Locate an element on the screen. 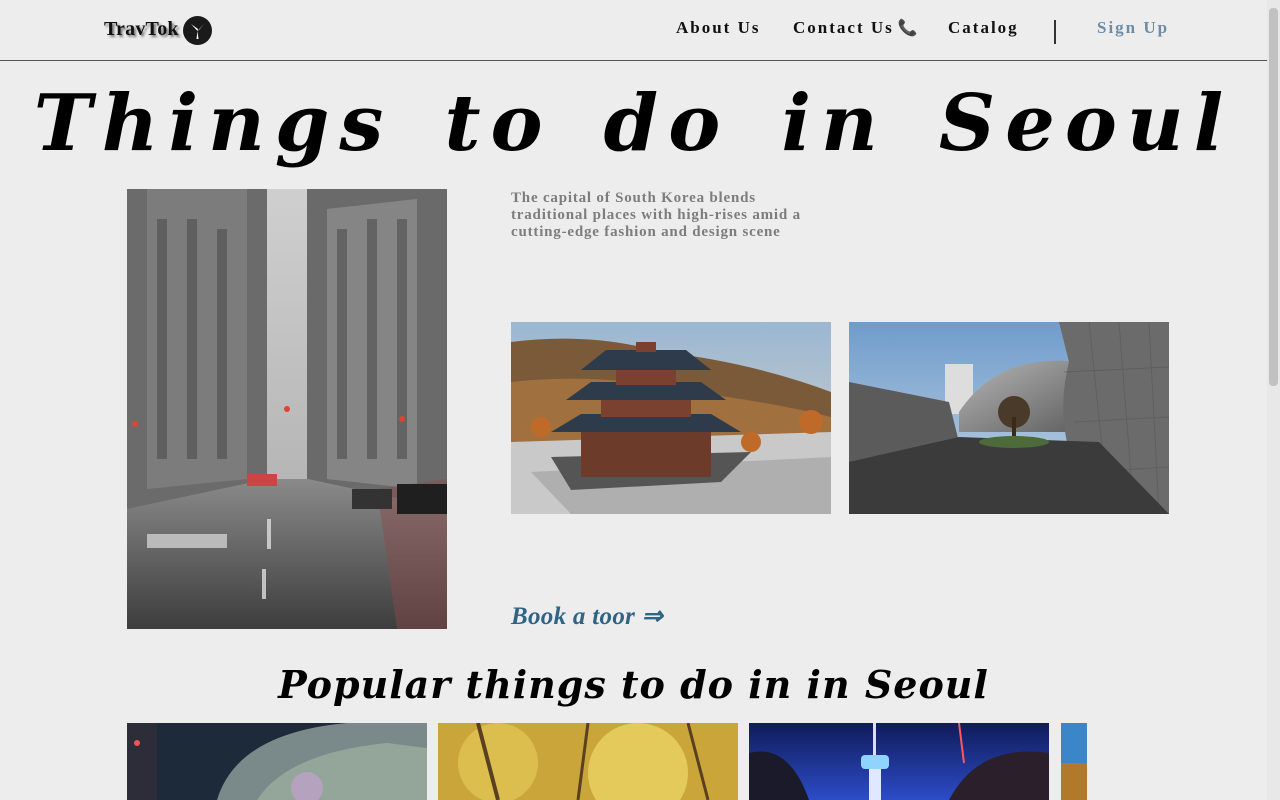 The image size is (1280, 800). nav-contact-label: Contact Us is located at coordinates (843, 27).